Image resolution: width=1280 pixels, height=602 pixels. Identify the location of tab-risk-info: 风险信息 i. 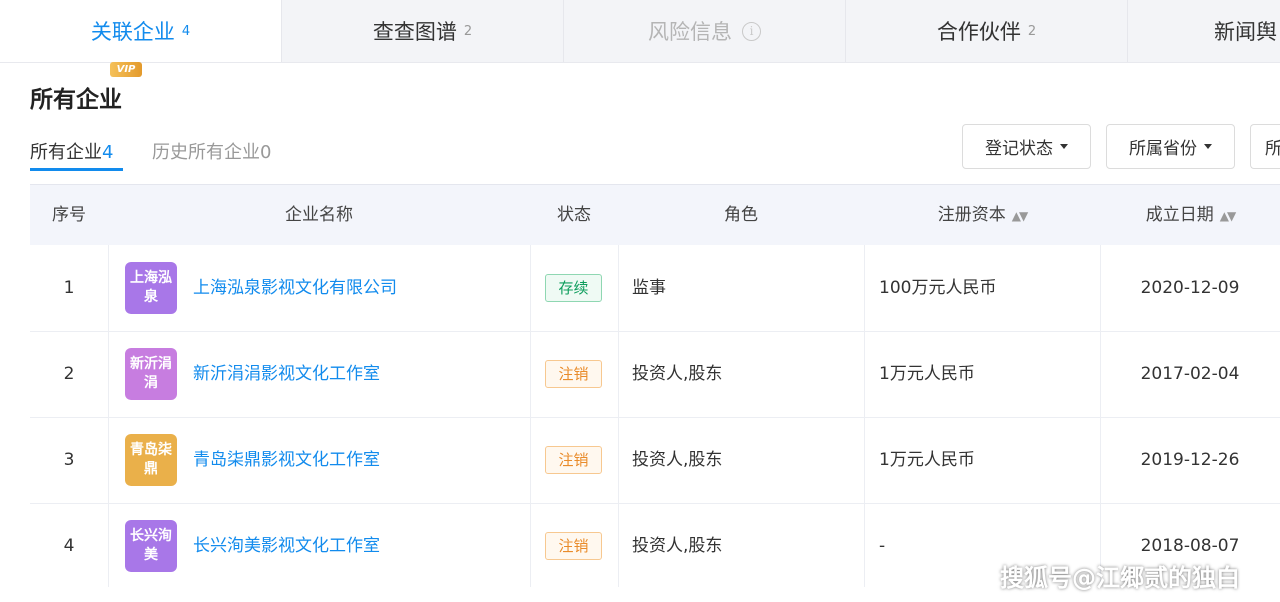
(705, 31).